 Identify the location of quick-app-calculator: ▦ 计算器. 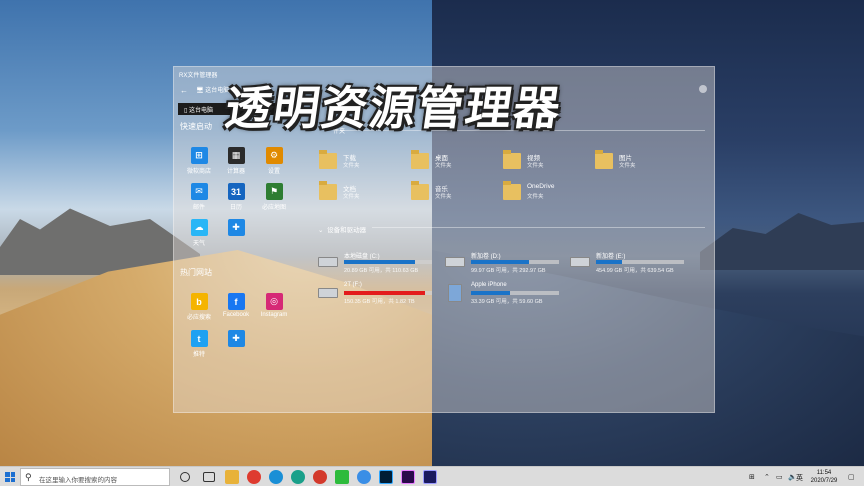
(236, 161).